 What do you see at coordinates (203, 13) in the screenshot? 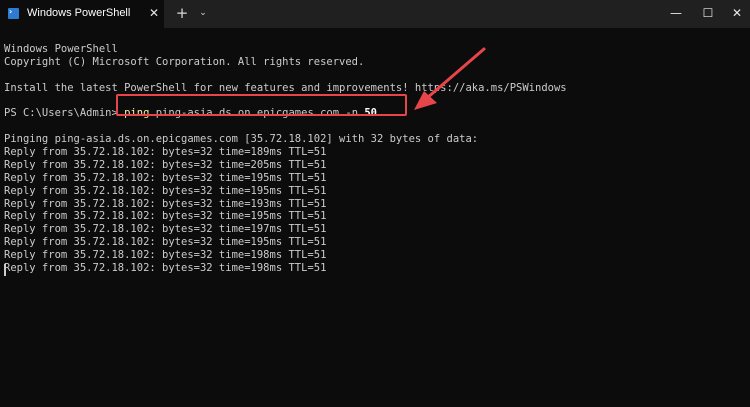
I see `tab-dropdown-chevron-icon: ⌄` at bounding box center [203, 13].